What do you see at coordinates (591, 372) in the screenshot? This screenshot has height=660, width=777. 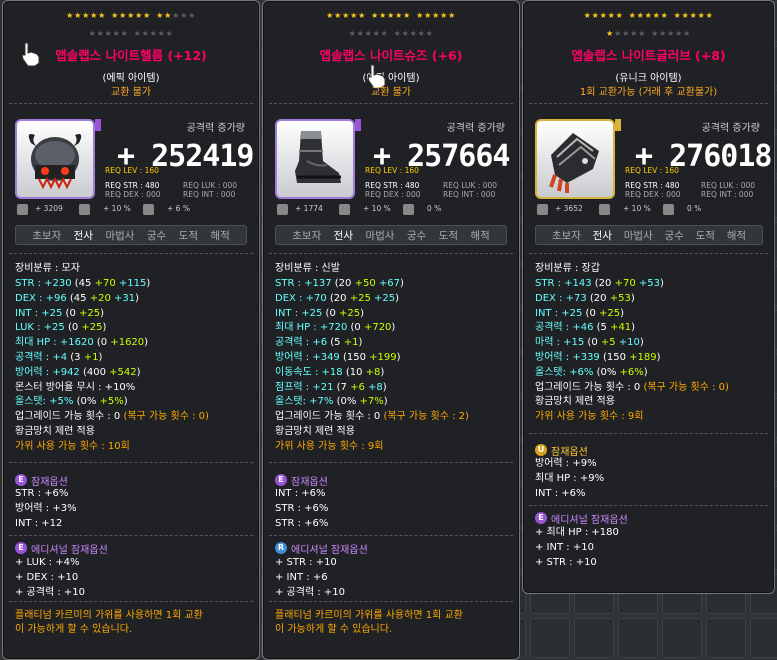 I see `allstat-line: 올스탯: +6% (0% +6%)` at bounding box center [591, 372].